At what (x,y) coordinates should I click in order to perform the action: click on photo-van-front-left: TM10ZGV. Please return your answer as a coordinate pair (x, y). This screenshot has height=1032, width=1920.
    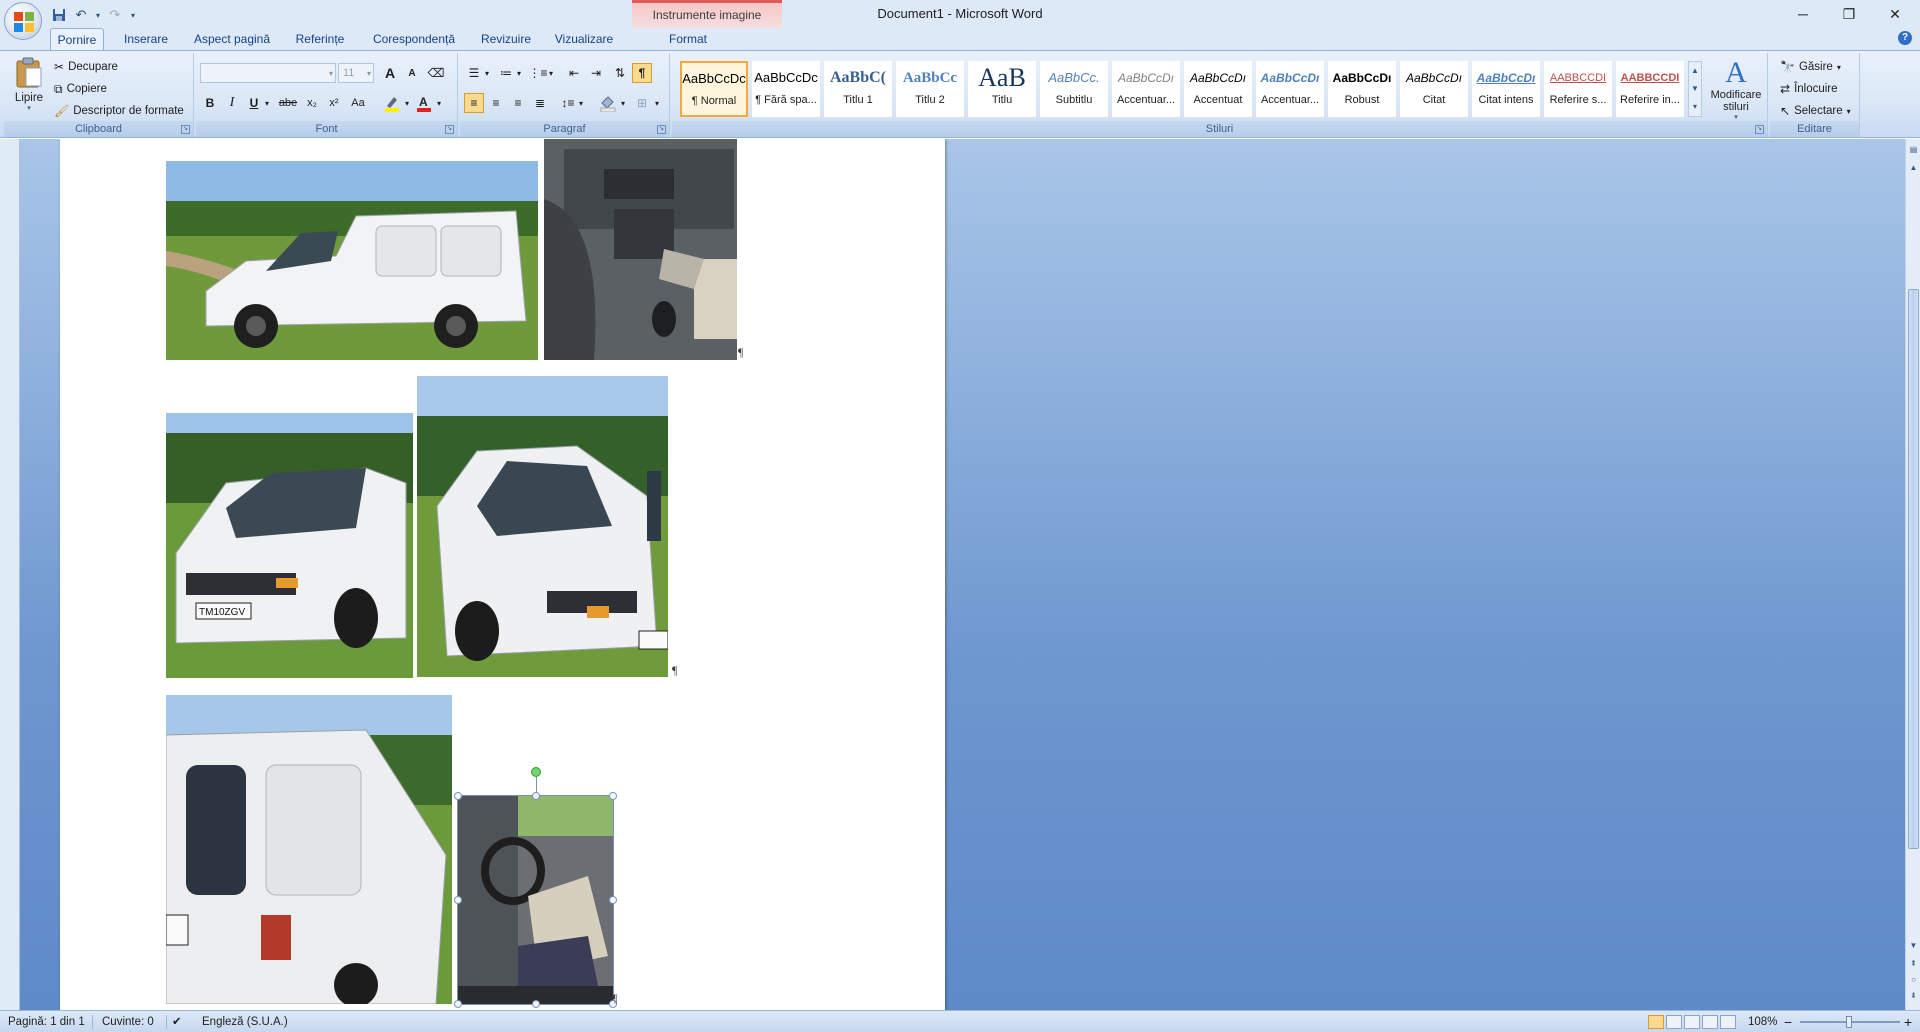
    Looking at the image, I should click on (289, 545).